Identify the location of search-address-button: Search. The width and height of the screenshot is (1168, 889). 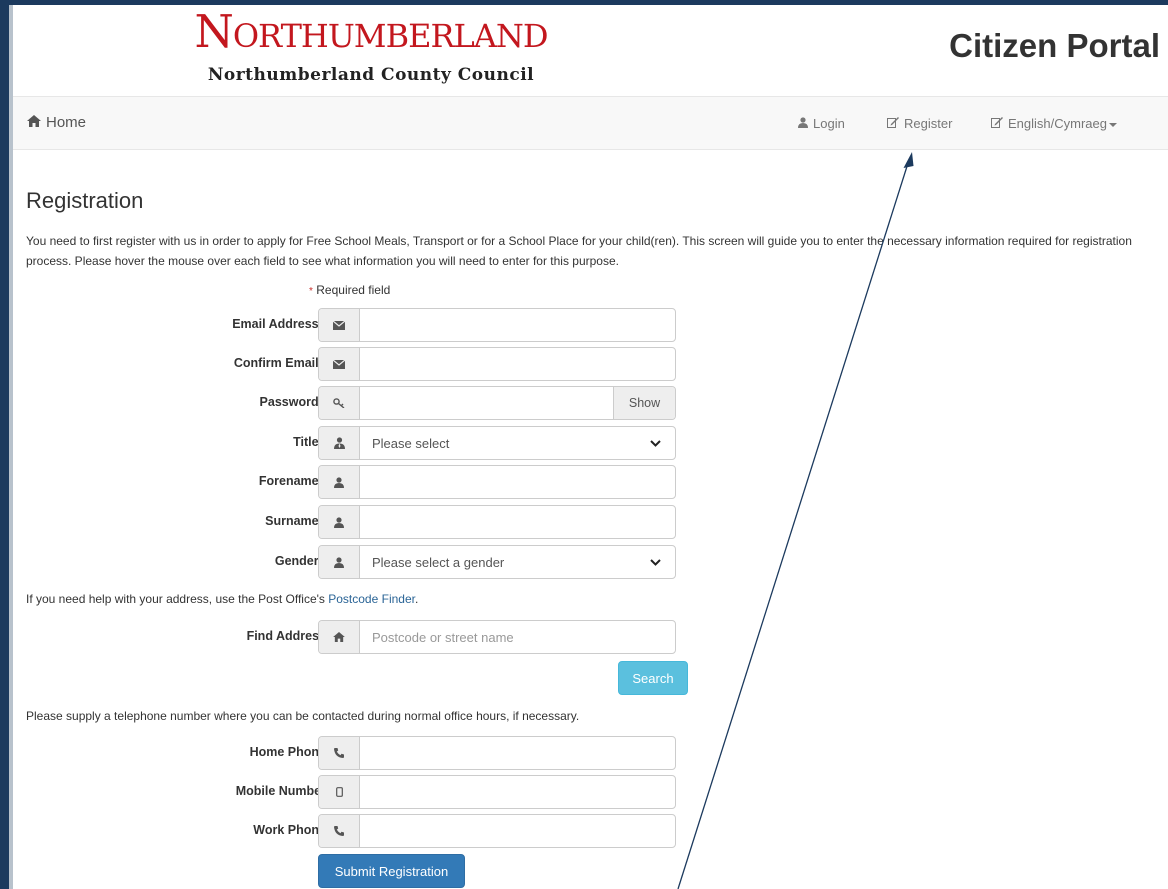
(653, 678).